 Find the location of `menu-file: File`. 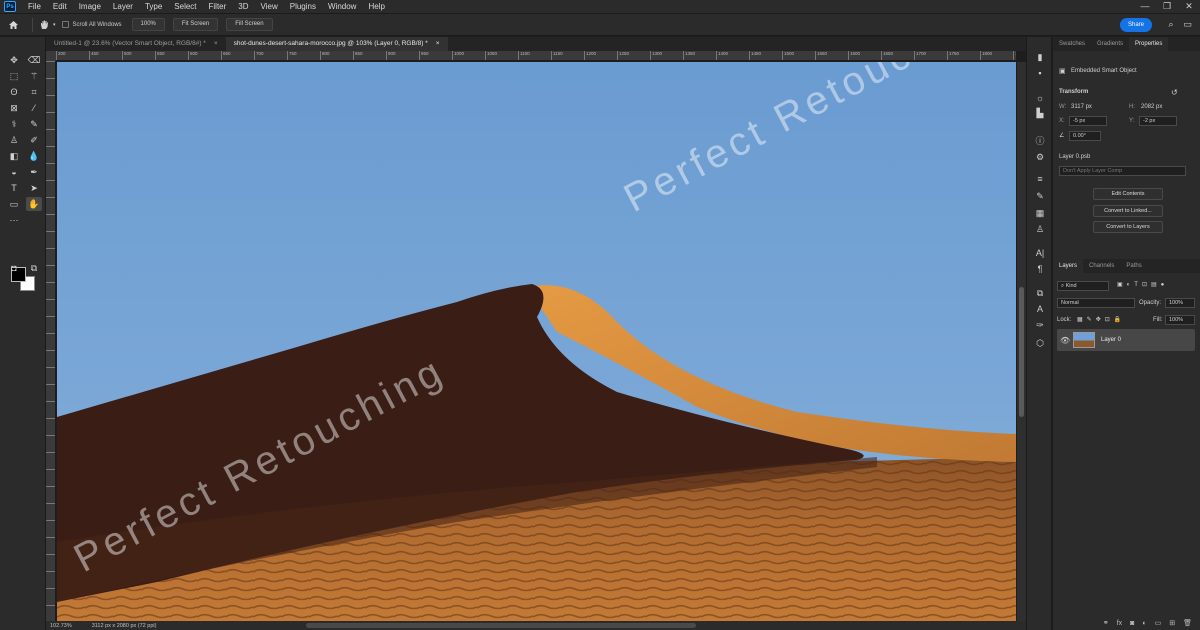

menu-file: File is located at coordinates (34, 6).